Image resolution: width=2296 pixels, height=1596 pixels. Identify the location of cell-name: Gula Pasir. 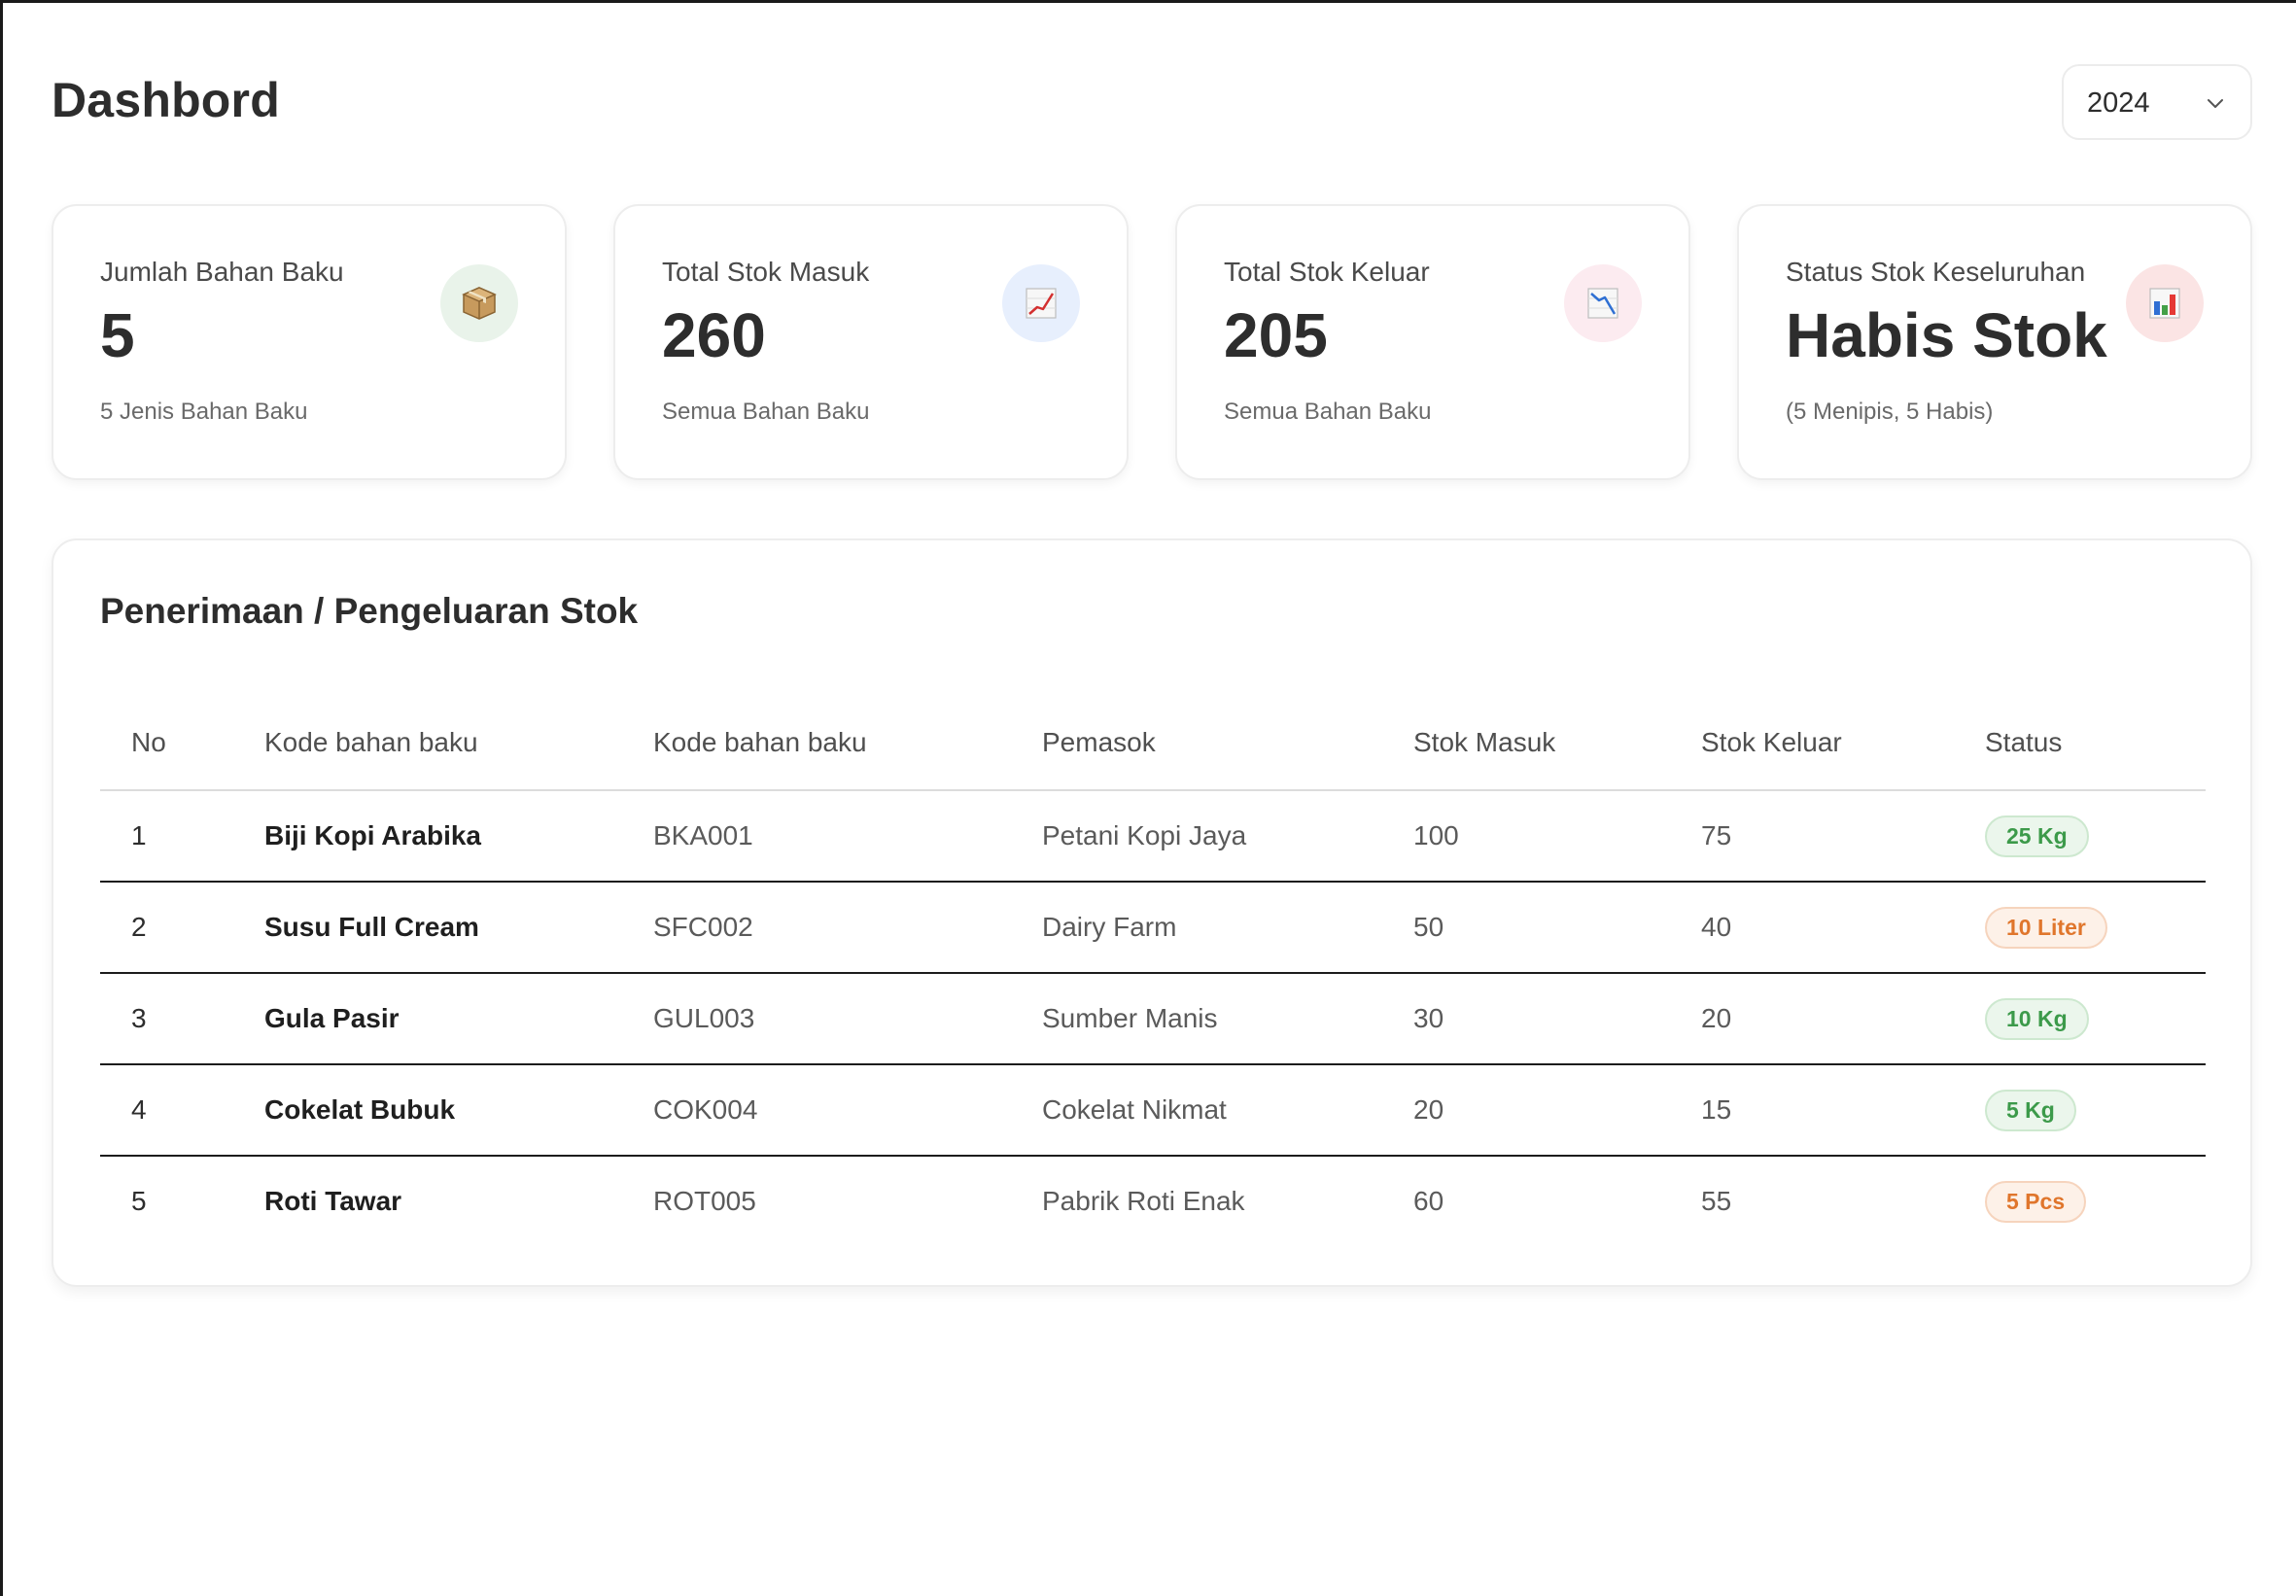
(427, 1019).